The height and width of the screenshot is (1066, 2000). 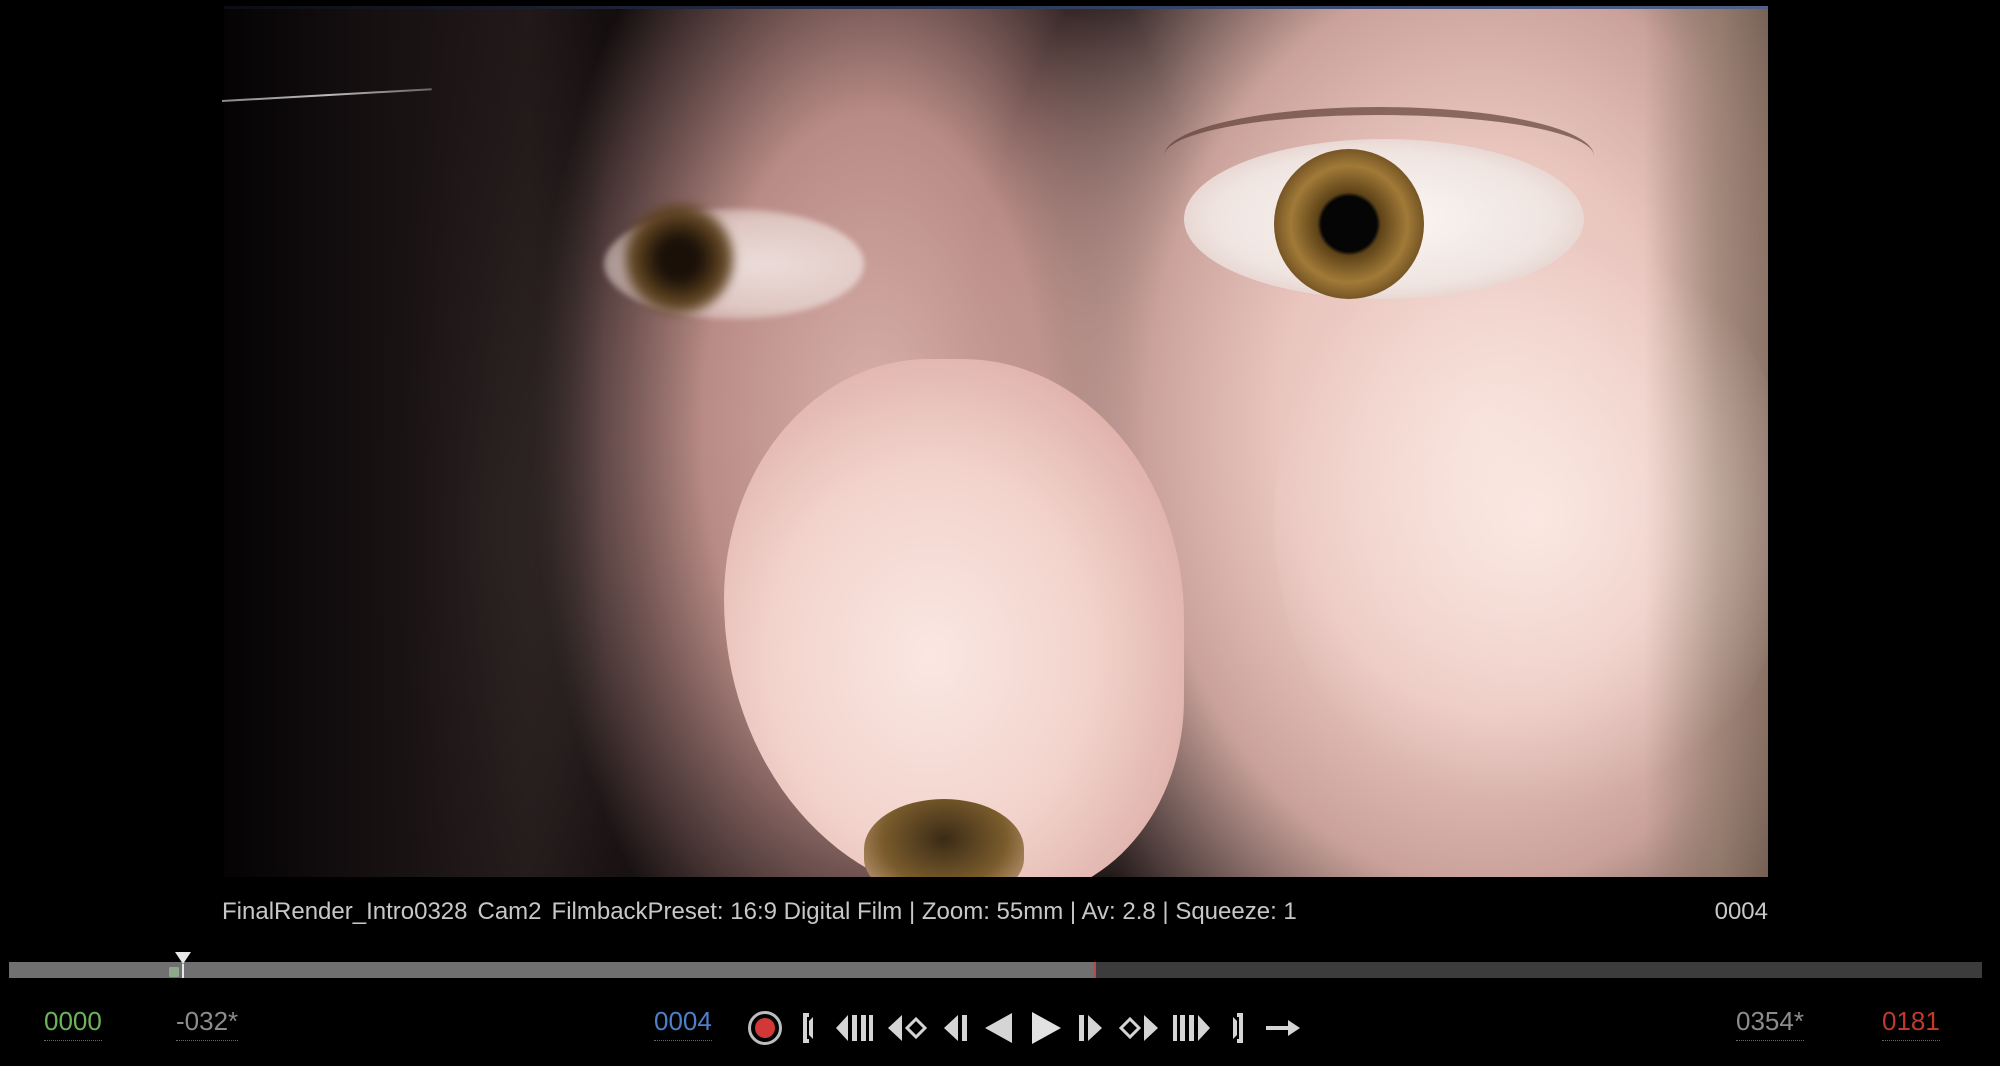 I want to click on previous-key-button, so click(x=907, y=1028).